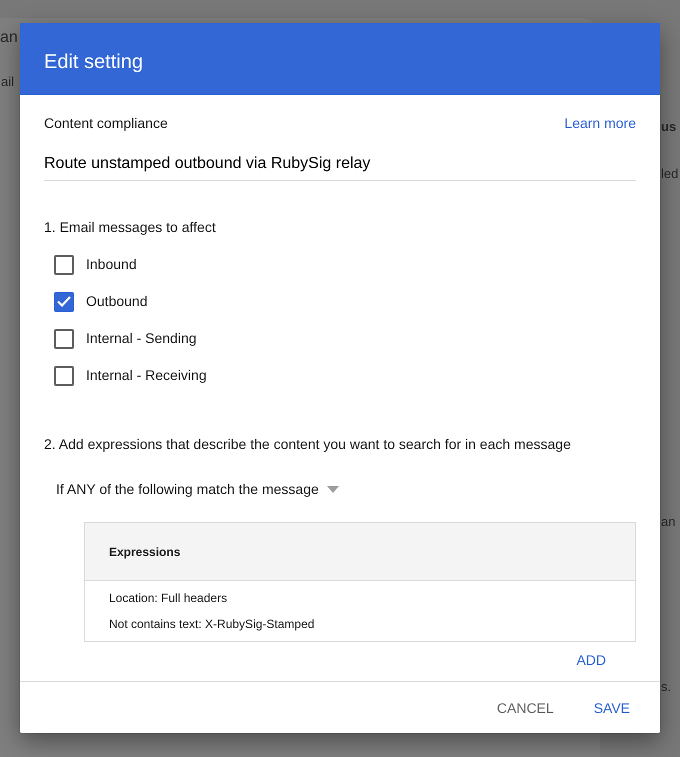 This screenshot has height=757, width=680. What do you see at coordinates (612, 707) in the screenshot?
I see `save-button: SAVE` at bounding box center [612, 707].